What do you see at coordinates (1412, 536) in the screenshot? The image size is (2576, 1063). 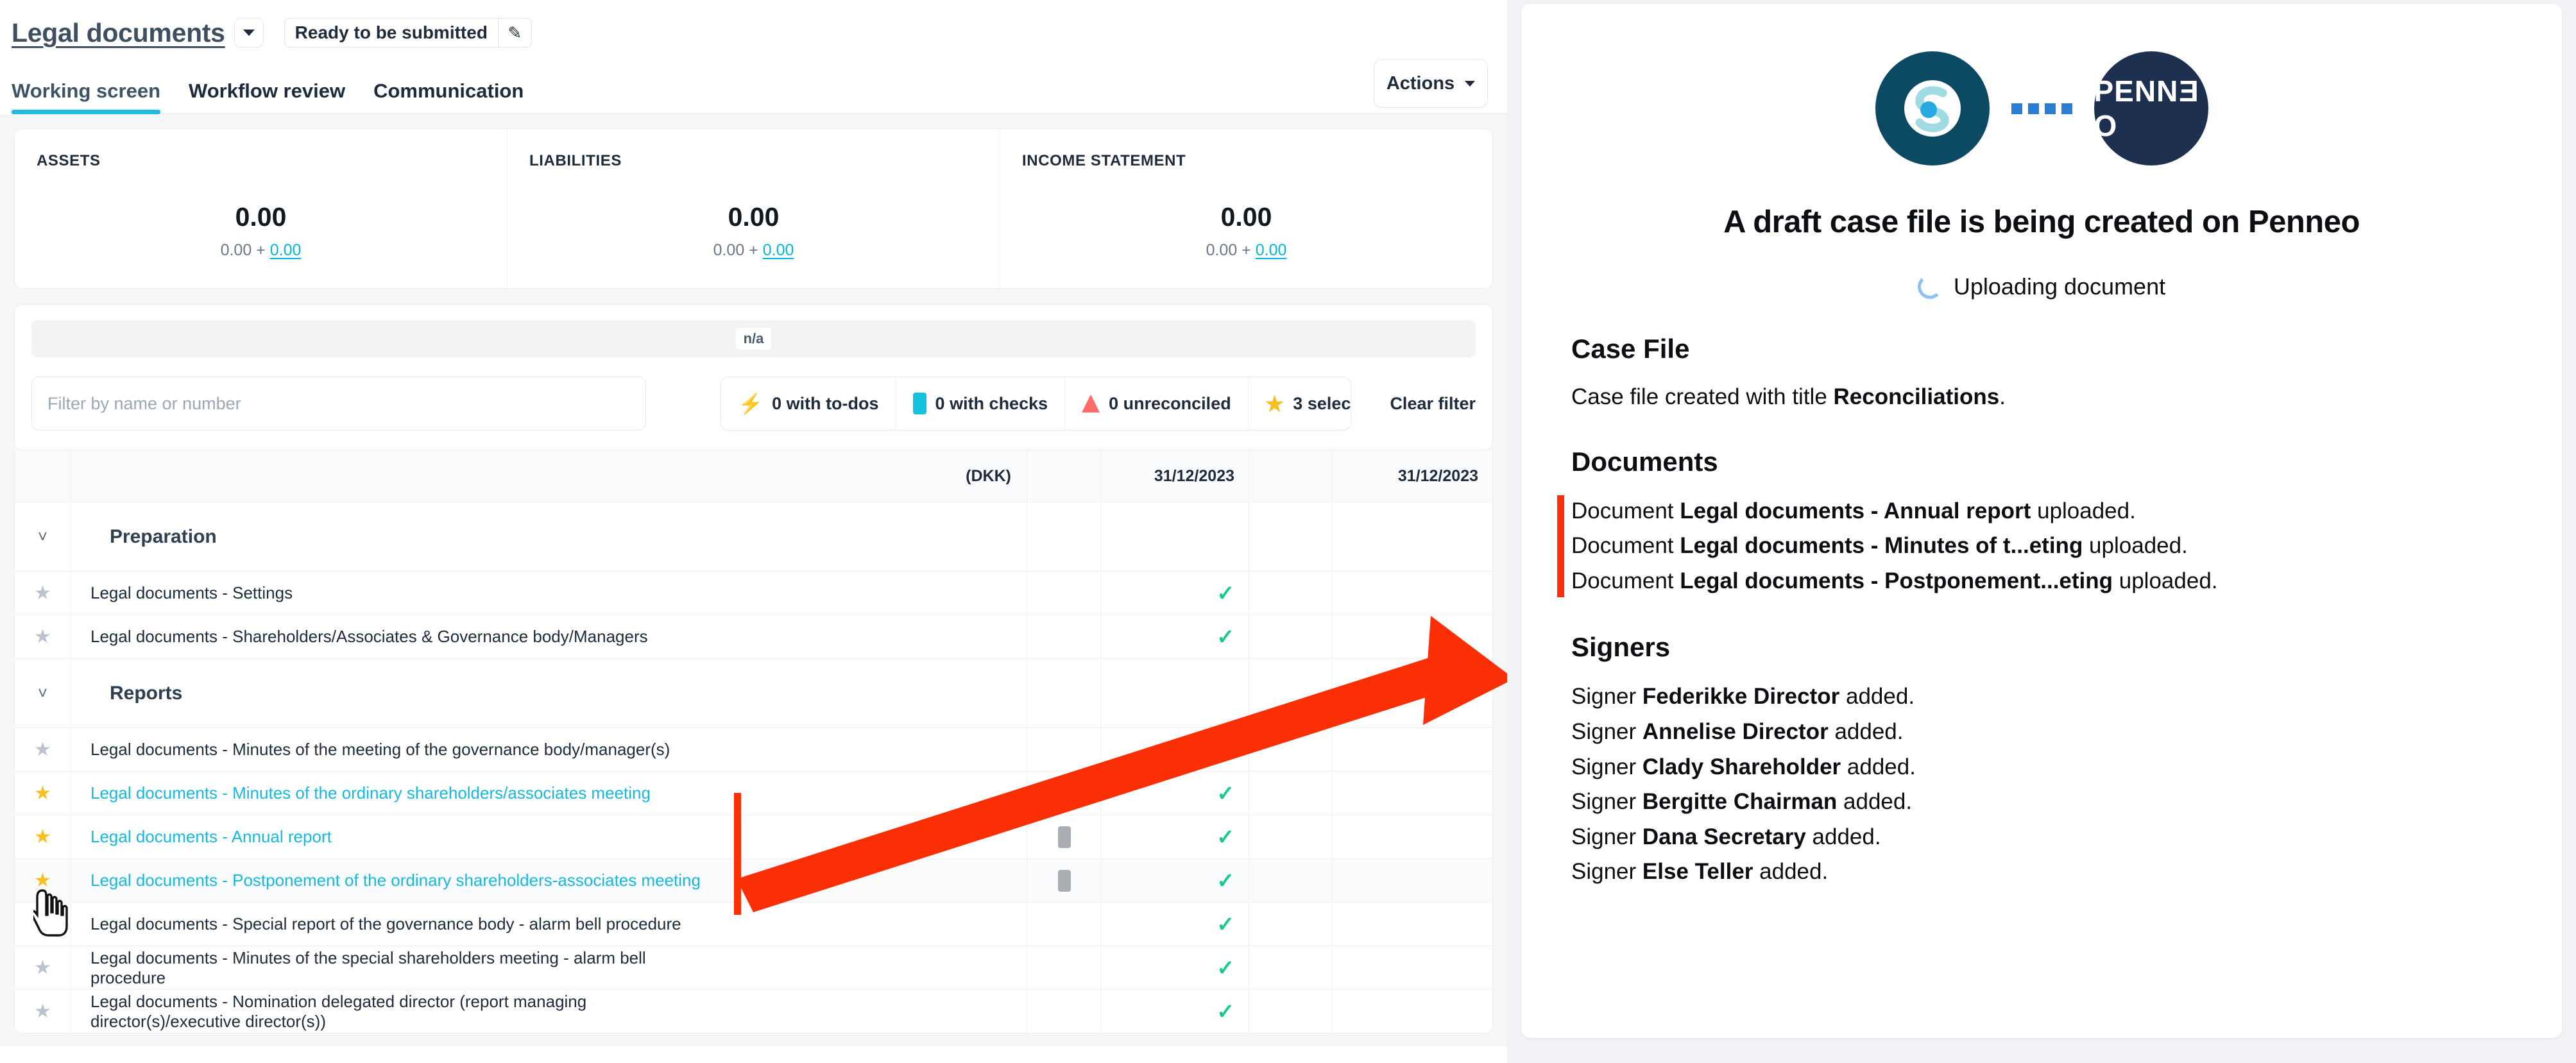 I see `group-date2-cell` at bounding box center [1412, 536].